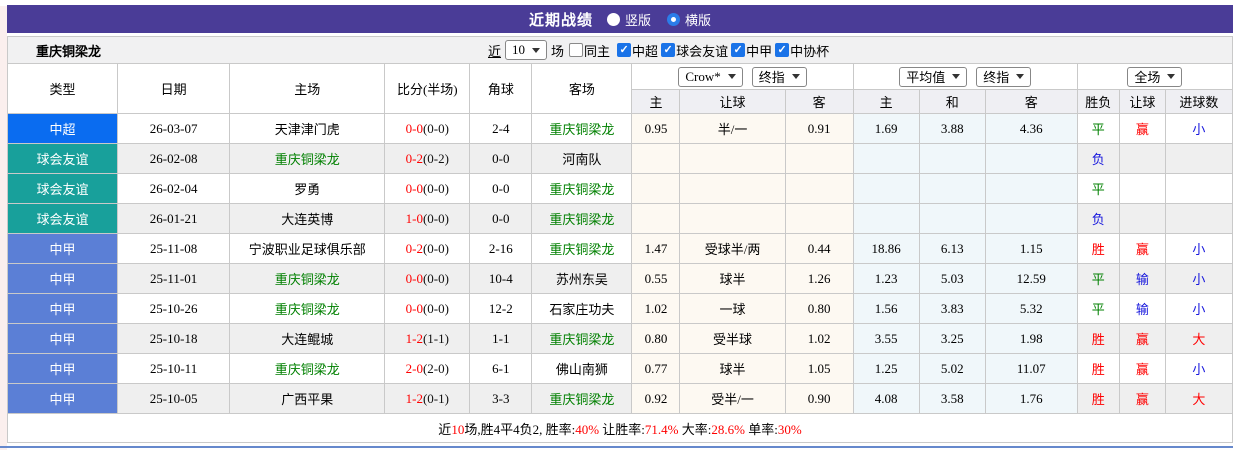 The image size is (1233, 450). I want to click on filter-band: 重庆铜梁龙 近 10 场 同主 中超 球会友谊 中甲 中协杯, so click(620, 49).